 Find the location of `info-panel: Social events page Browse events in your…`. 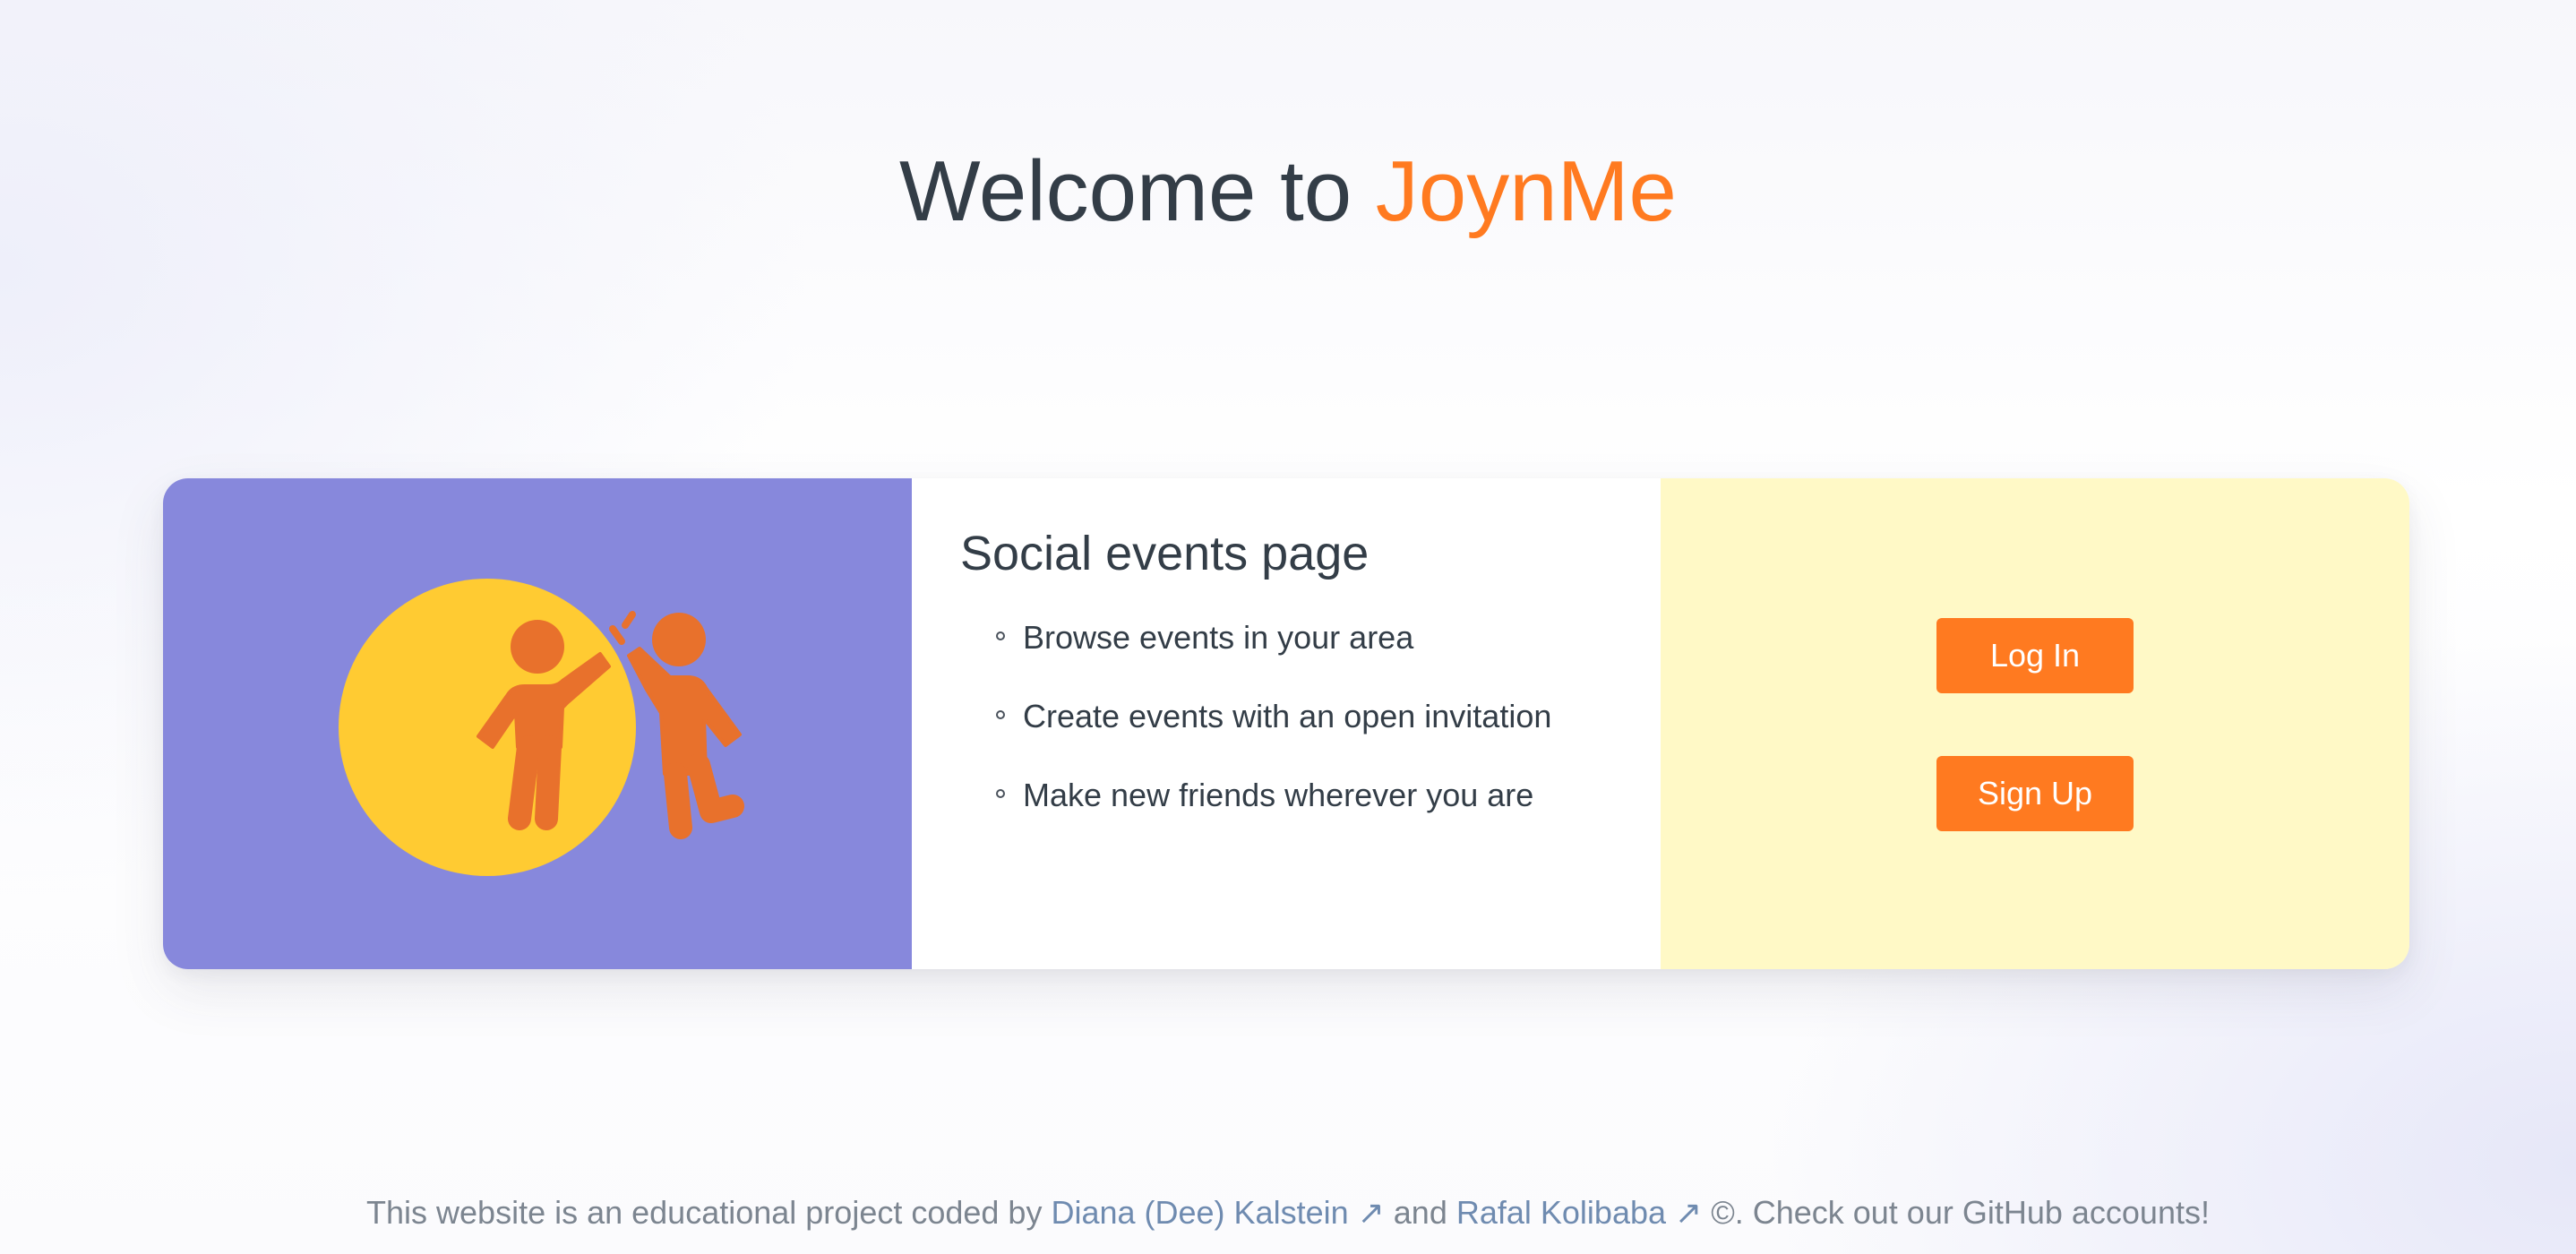

info-panel: Social events page Browse events in your… is located at coordinates (1286, 723).